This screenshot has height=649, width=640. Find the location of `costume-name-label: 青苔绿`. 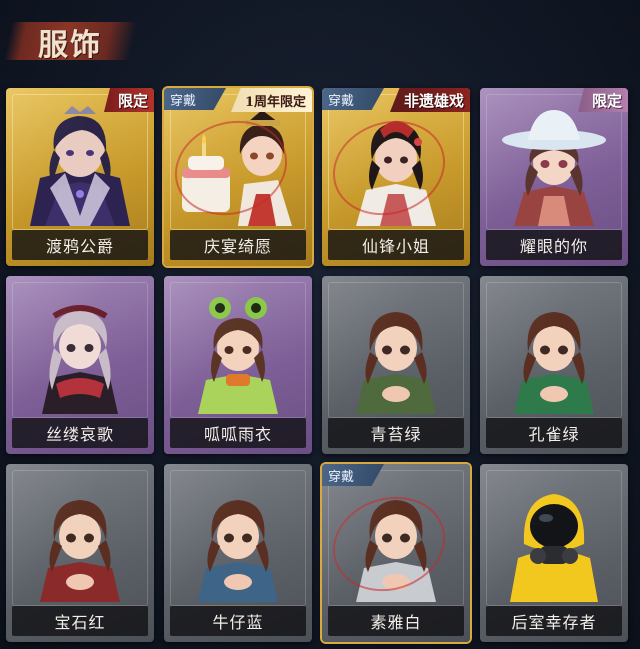

costume-name-label: 青苔绿 is located at coordinates (396, 433).